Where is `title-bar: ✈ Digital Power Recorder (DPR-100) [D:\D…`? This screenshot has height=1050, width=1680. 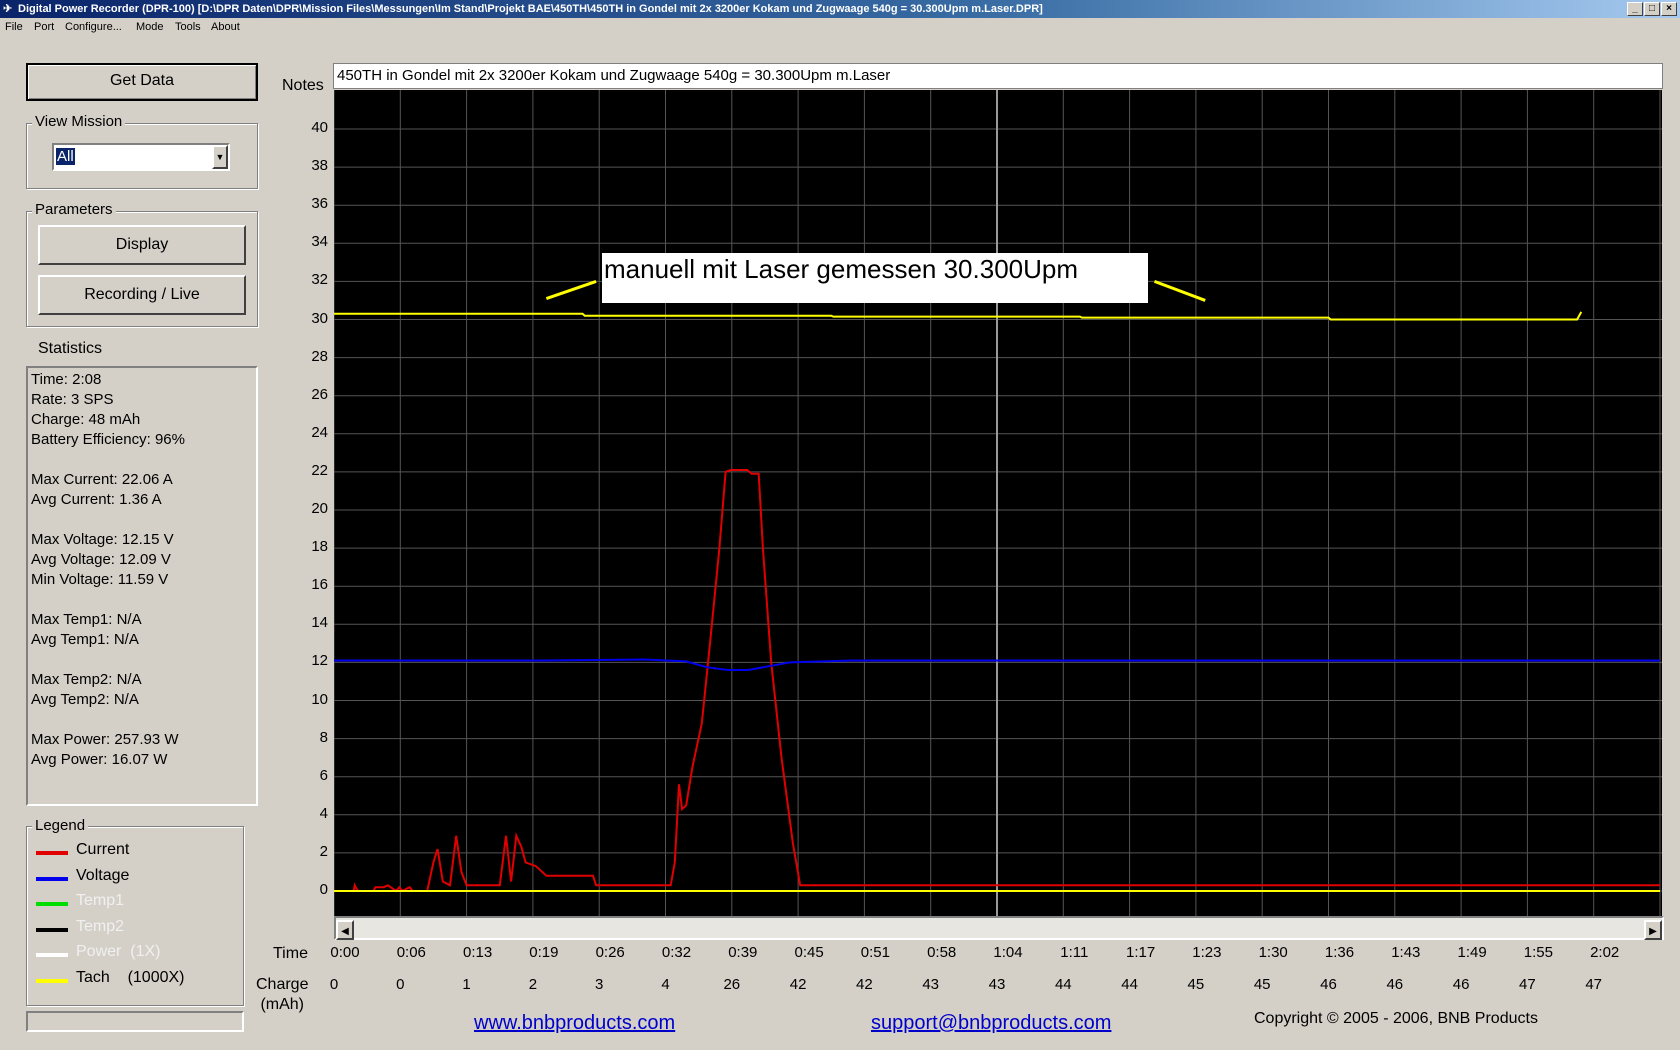
title-bar: ✈ Digital Power Recorder (DPR-100) [D:\D… is located at coordinates (840, 9).